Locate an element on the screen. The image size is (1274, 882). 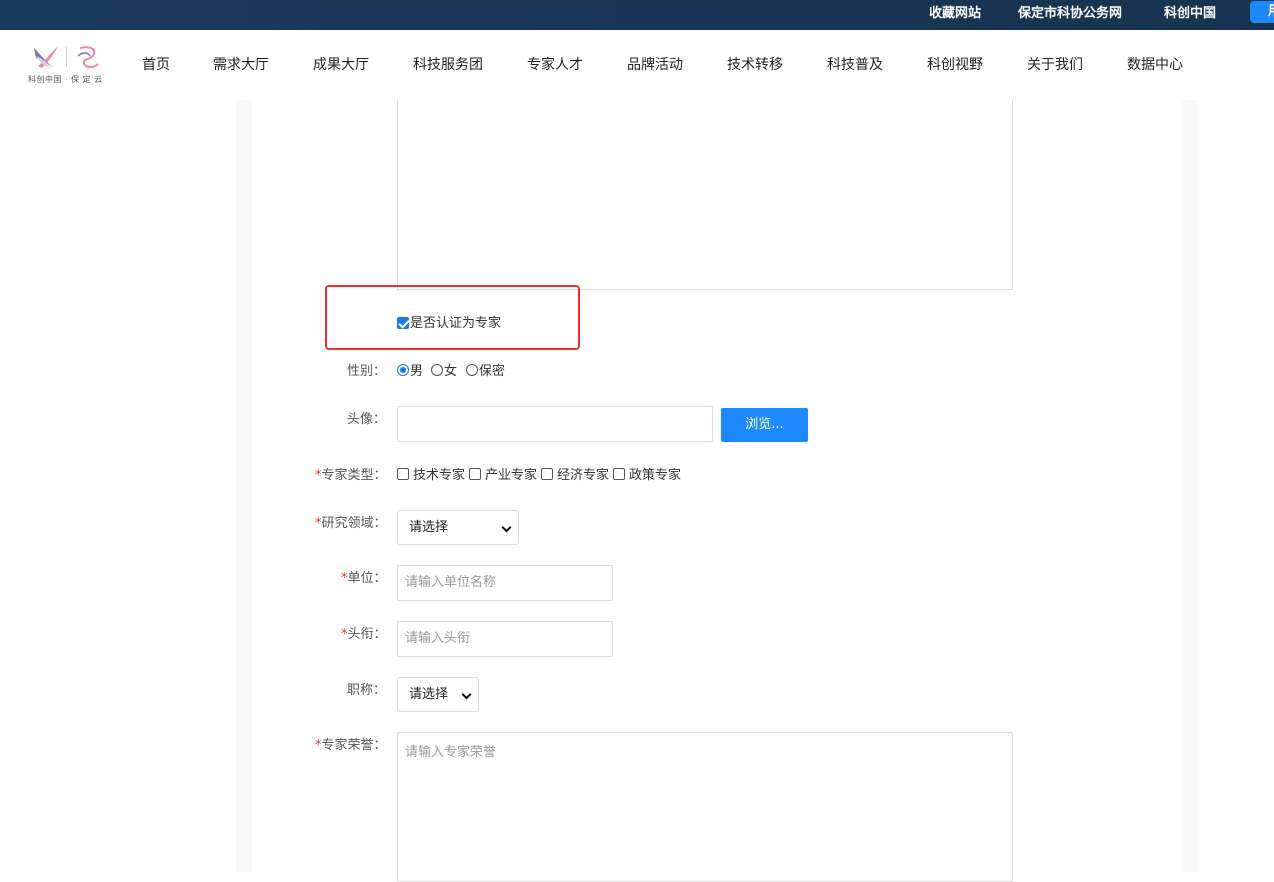
nav-home: 首页 is located at coordinates (156, 65).